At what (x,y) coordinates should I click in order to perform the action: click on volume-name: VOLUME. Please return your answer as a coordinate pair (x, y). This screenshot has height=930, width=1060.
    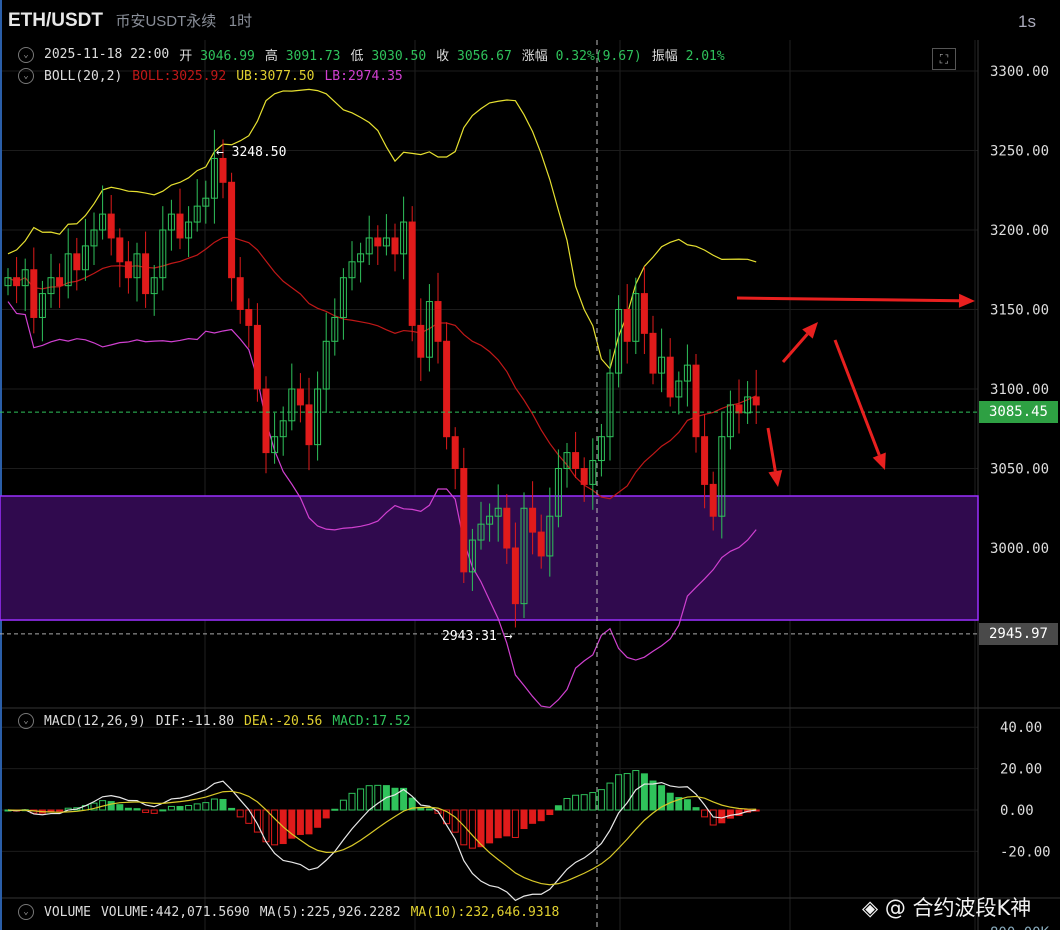
    Looking at the image, I should click on (67, 912).